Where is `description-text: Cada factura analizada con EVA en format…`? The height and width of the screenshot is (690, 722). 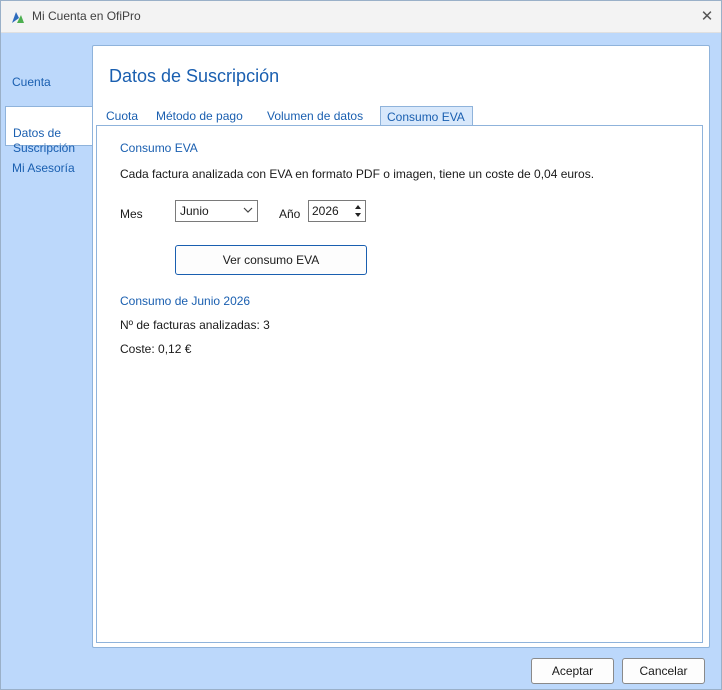
description-text: Cada factura analizada con EVA en format… is located at coordinates (357, 174).